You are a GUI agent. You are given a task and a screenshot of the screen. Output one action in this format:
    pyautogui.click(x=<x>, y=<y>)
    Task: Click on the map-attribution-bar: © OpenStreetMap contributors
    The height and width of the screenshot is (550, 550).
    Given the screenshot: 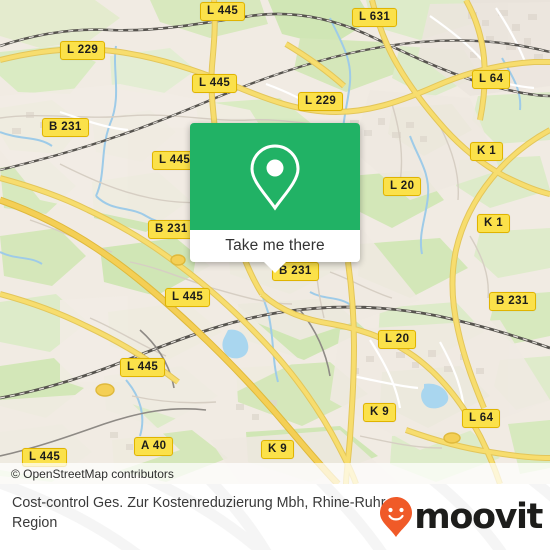 What is the action you would take?
    pyautogui.click(x=275, y=473)
    